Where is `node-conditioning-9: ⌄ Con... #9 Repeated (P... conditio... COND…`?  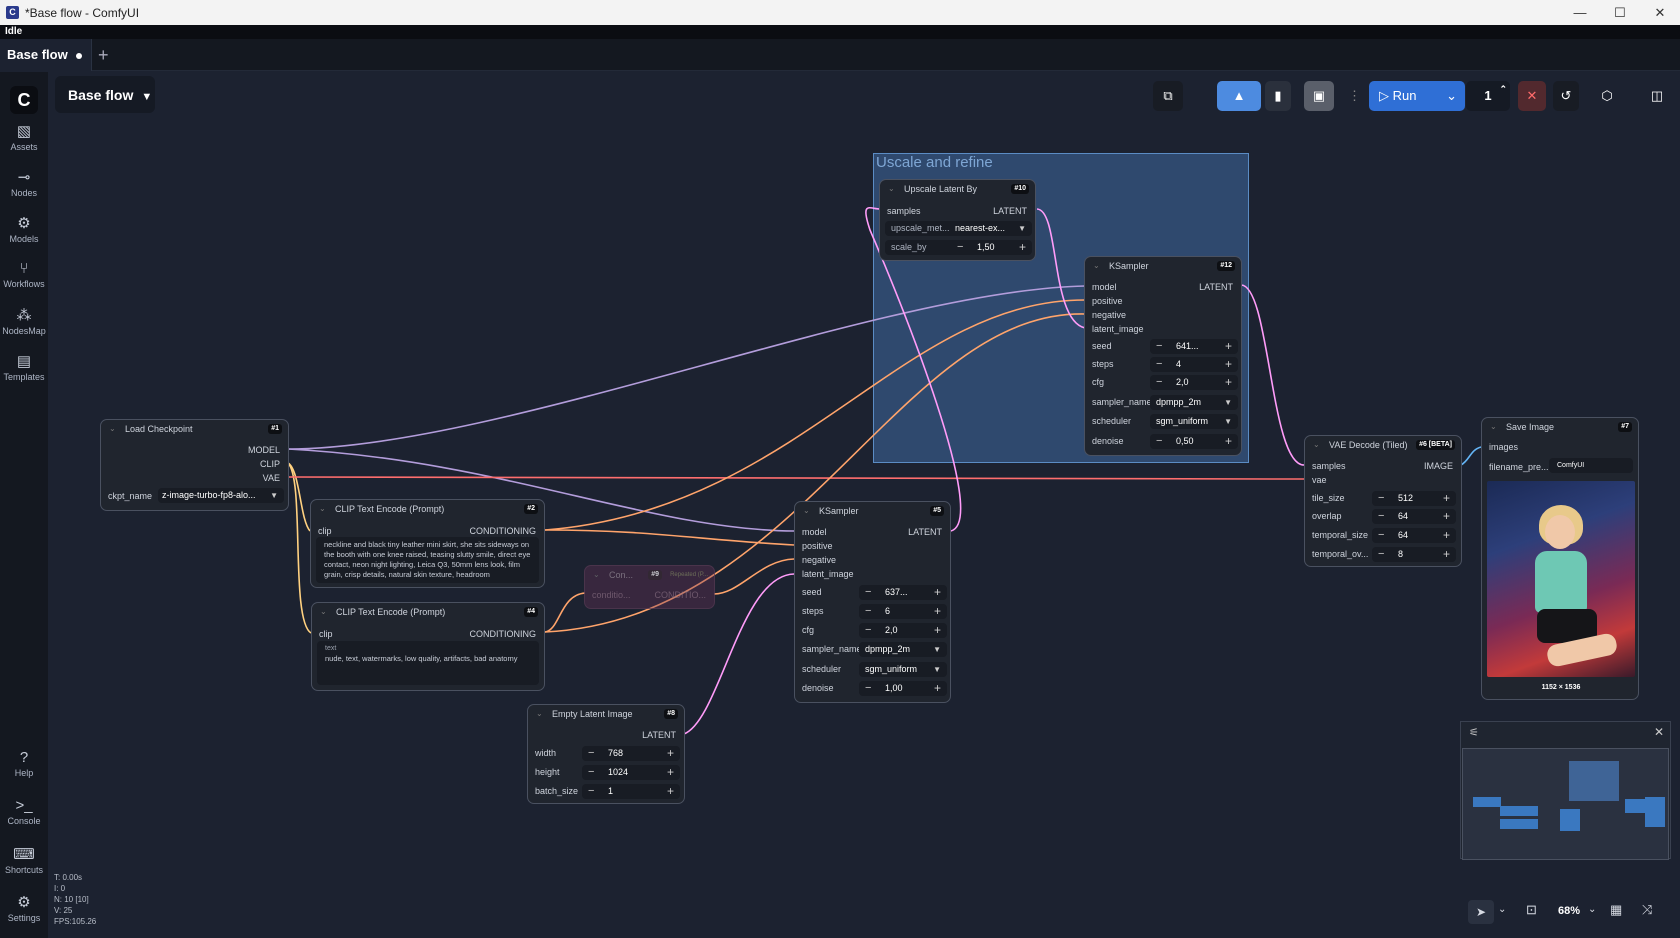
node-conditioning-9: ⌄ Con... #9 Repeated (P... conditio... COND… is located at coordinates (649, 587).